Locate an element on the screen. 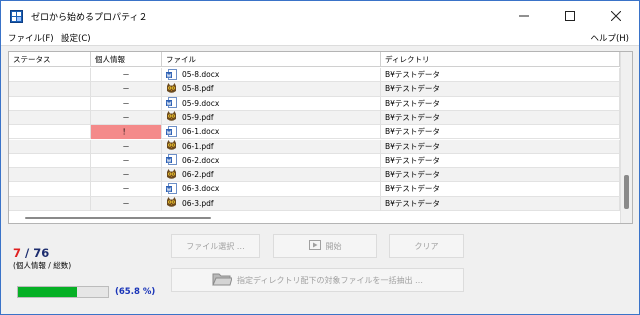 The height and width of the screenshot is (315, 640). column-header-file: ファイル is located at coordinates (271, 59).